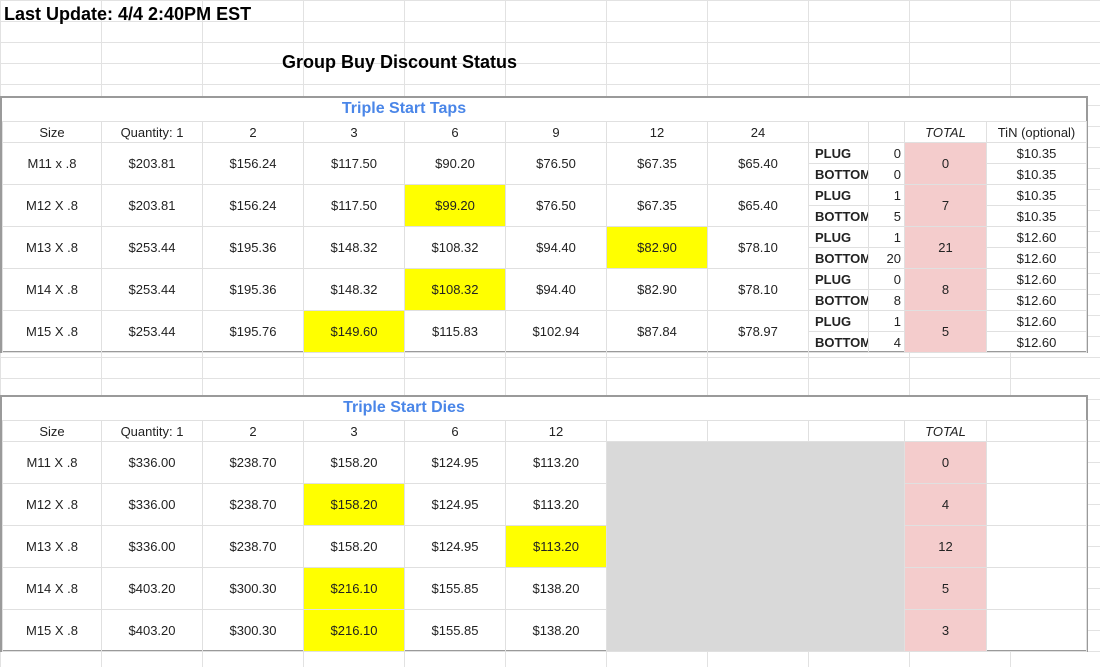 This screenshot has height=667, width=1100. Describe the element at coordinates (556, 247) in the screenshot. I see `price-cell: $94.40` at that location.